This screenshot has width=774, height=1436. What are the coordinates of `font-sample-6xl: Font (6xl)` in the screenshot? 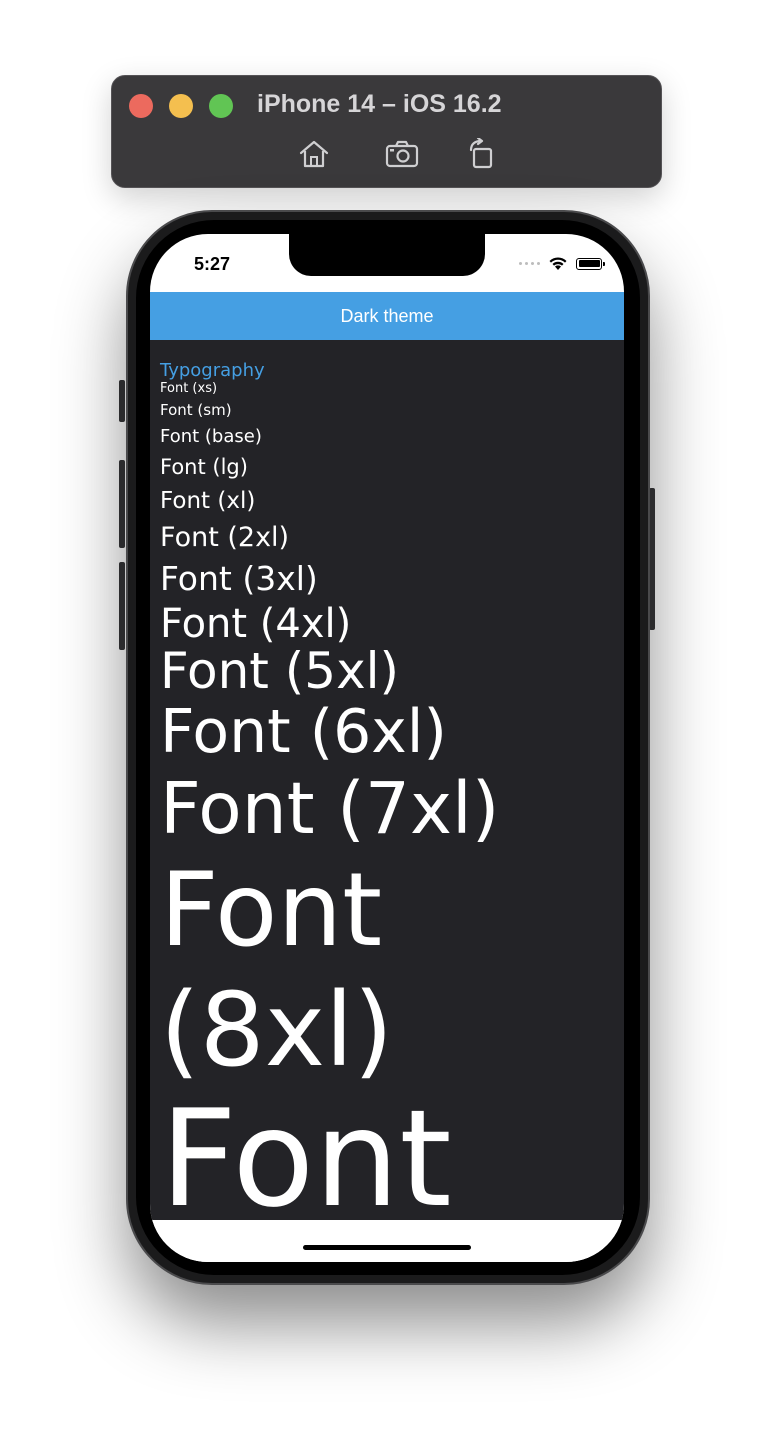 It's located at (303, 732).